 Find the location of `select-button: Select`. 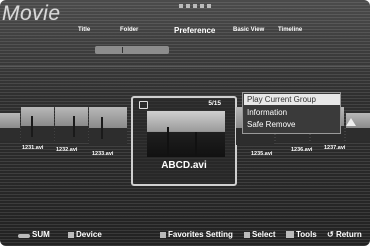

select-button: Select is located at coordinates (260, 234).